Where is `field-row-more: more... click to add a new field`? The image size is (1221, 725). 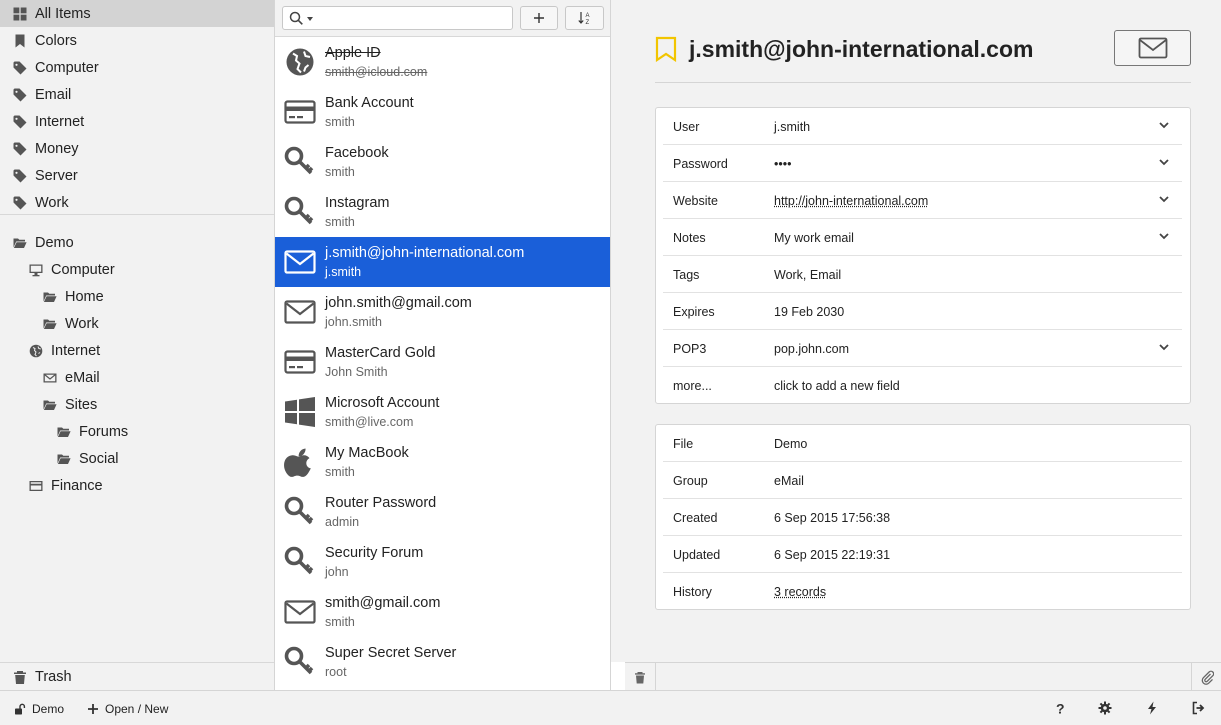 field-row-more: more... click to add a new field is located at coordinates (922, 385).